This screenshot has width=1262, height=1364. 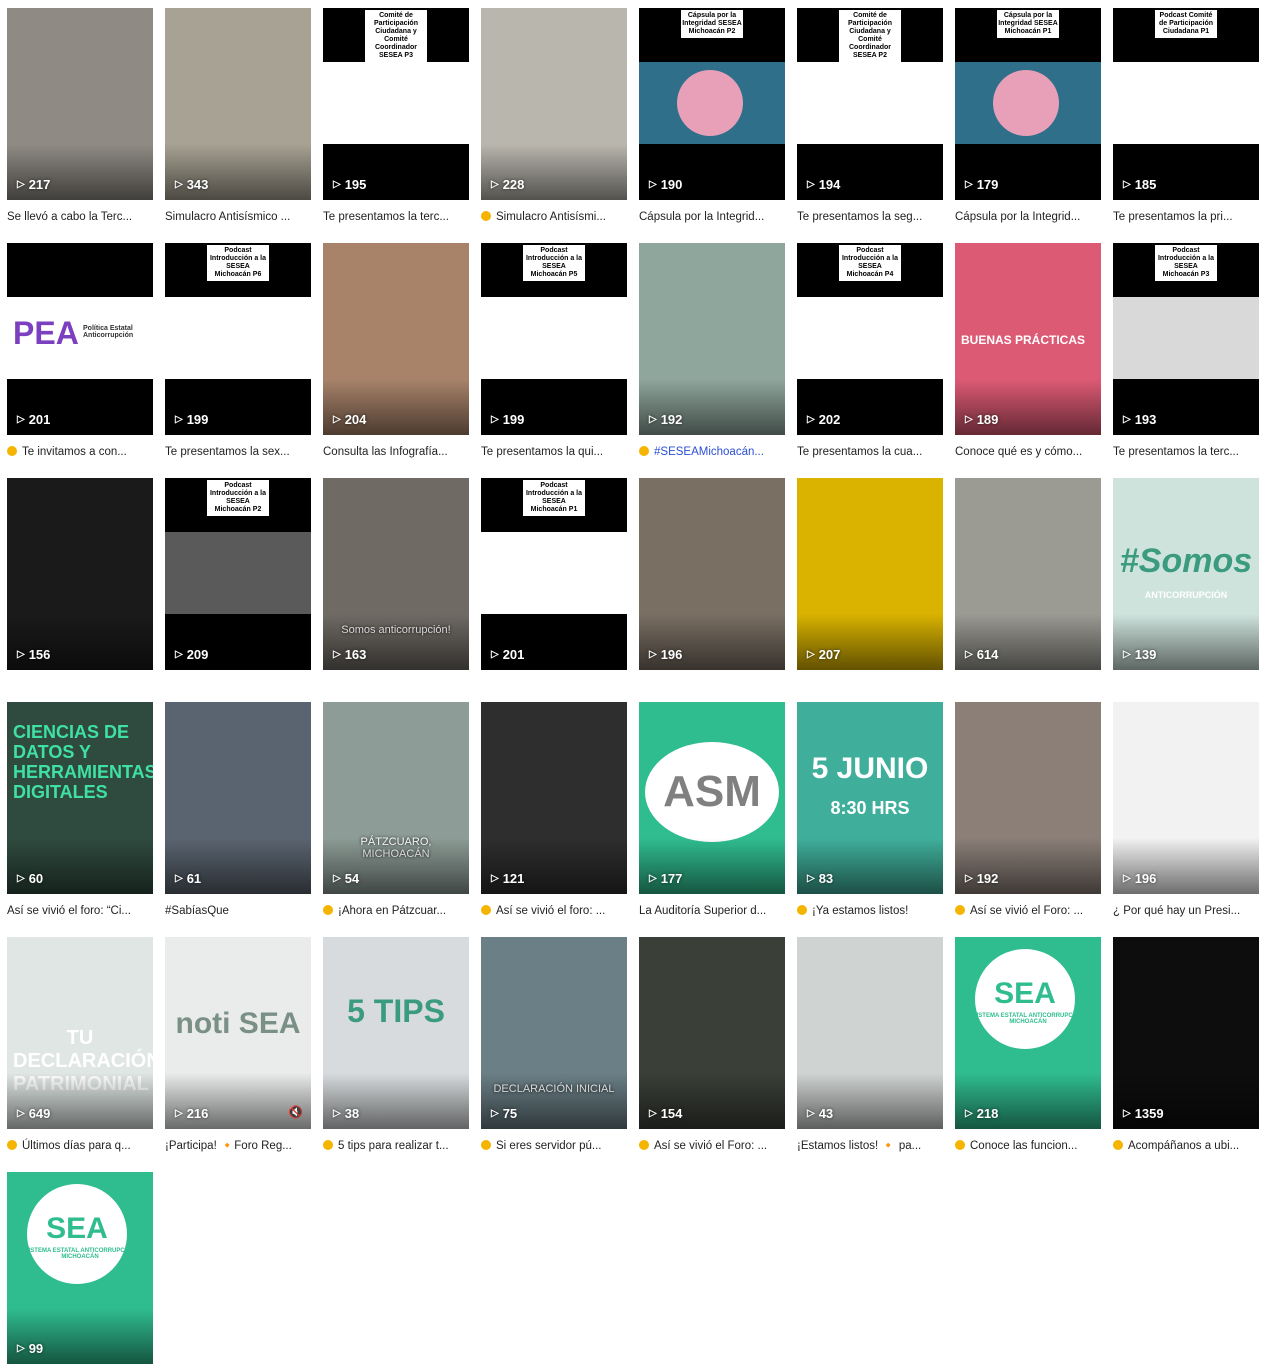 I want to click on video-thumbnail: ▷ 228, so click(x=554, y=104).